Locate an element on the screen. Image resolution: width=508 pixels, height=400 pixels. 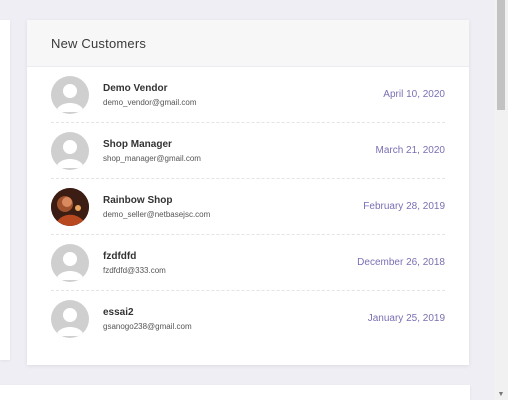
customer-name: Shop Manager is located at coordinates (239, 144).